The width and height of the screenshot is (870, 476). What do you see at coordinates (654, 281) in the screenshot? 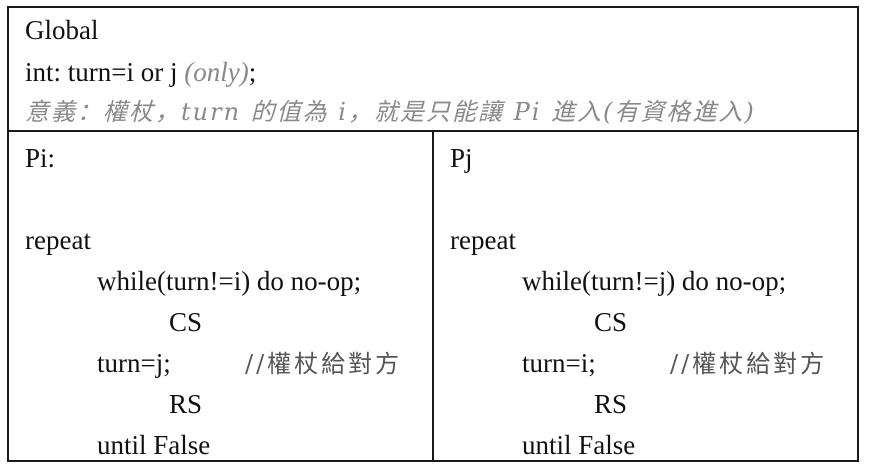
I see `pj-while: while(turn!=j) do no-op;` at bounding box center [654, 281].